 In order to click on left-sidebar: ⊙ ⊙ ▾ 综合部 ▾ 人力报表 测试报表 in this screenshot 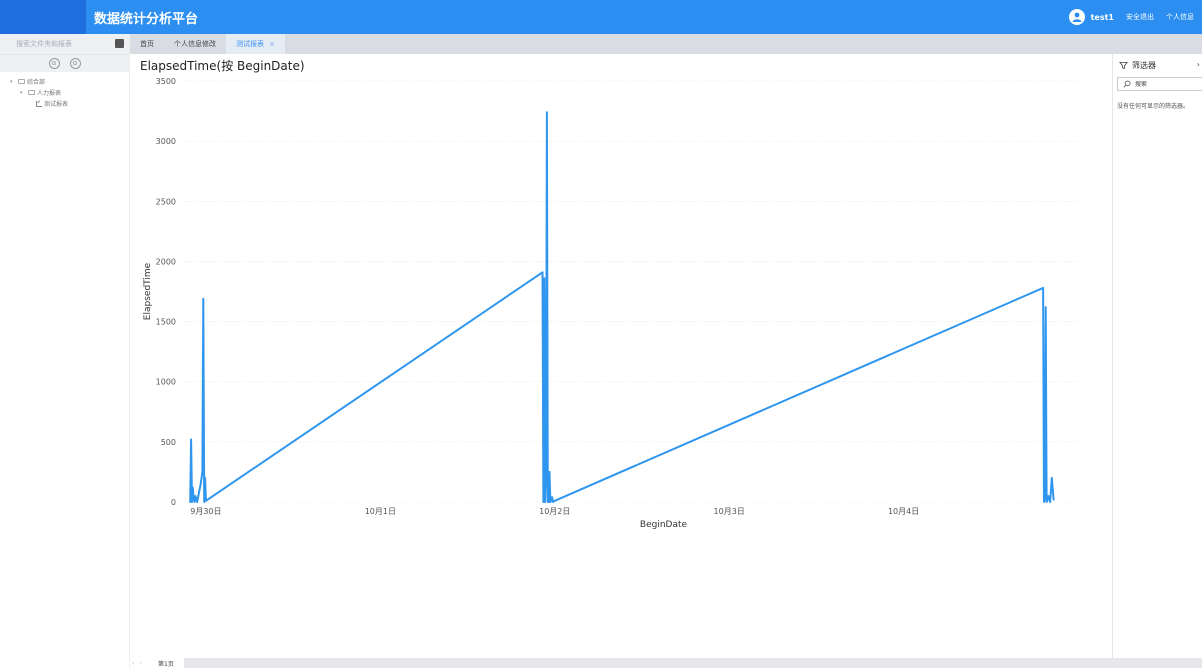, I will do `click(65, 351)`.